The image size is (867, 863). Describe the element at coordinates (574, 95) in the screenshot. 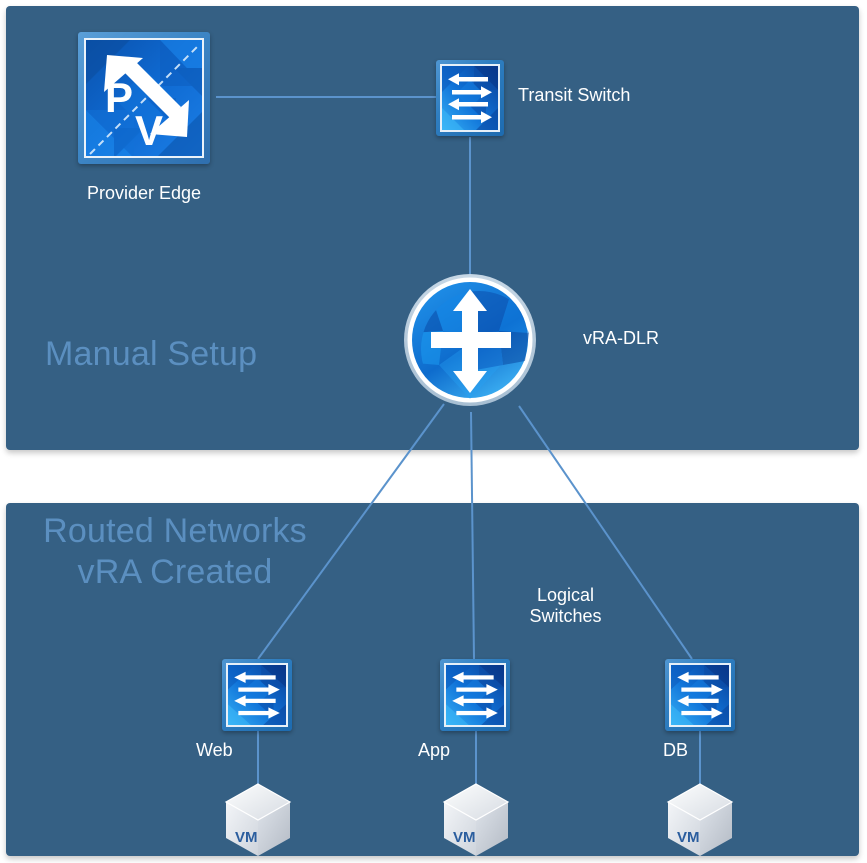

I see `transit-switch-label: Transit Switch` at that location.